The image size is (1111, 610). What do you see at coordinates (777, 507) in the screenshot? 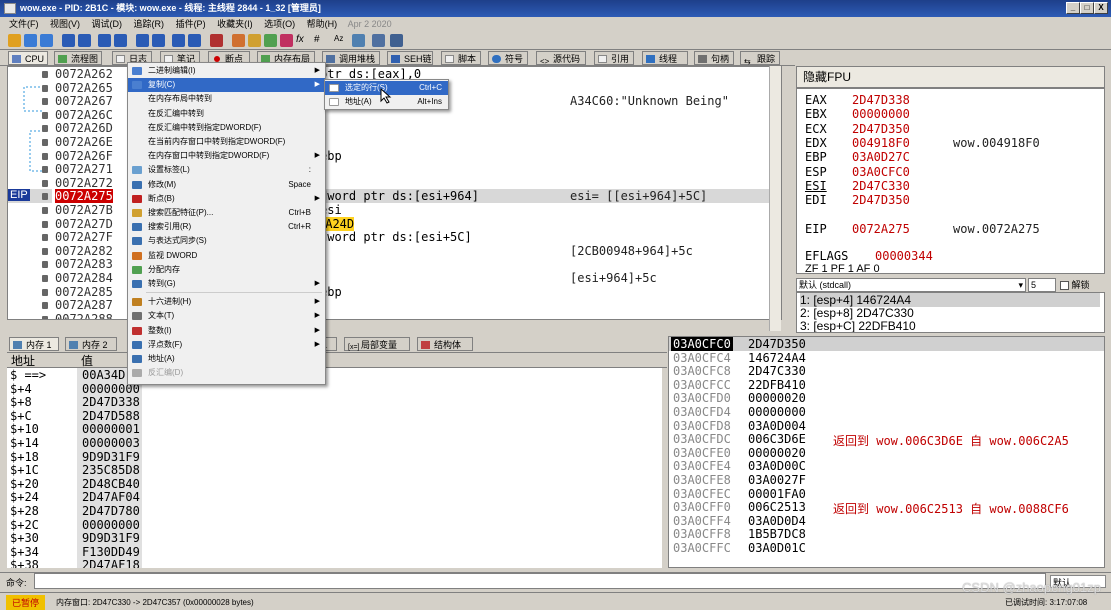
I see `stack-value: 006C2513` at bounding box center [777, 507].